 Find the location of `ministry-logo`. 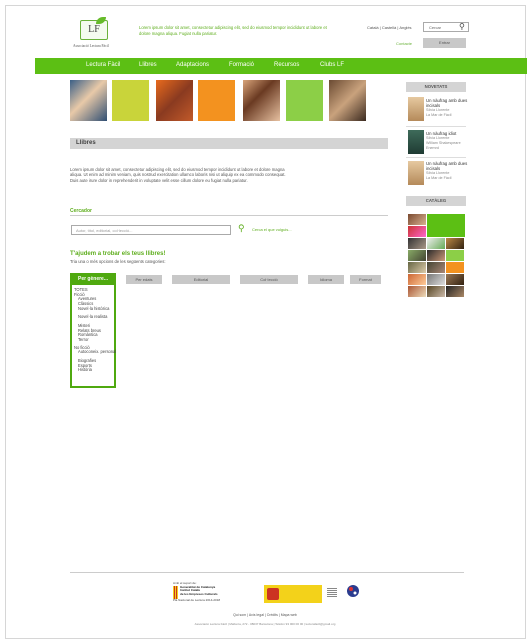

ministry-logo is located at coordinates (293, 594).